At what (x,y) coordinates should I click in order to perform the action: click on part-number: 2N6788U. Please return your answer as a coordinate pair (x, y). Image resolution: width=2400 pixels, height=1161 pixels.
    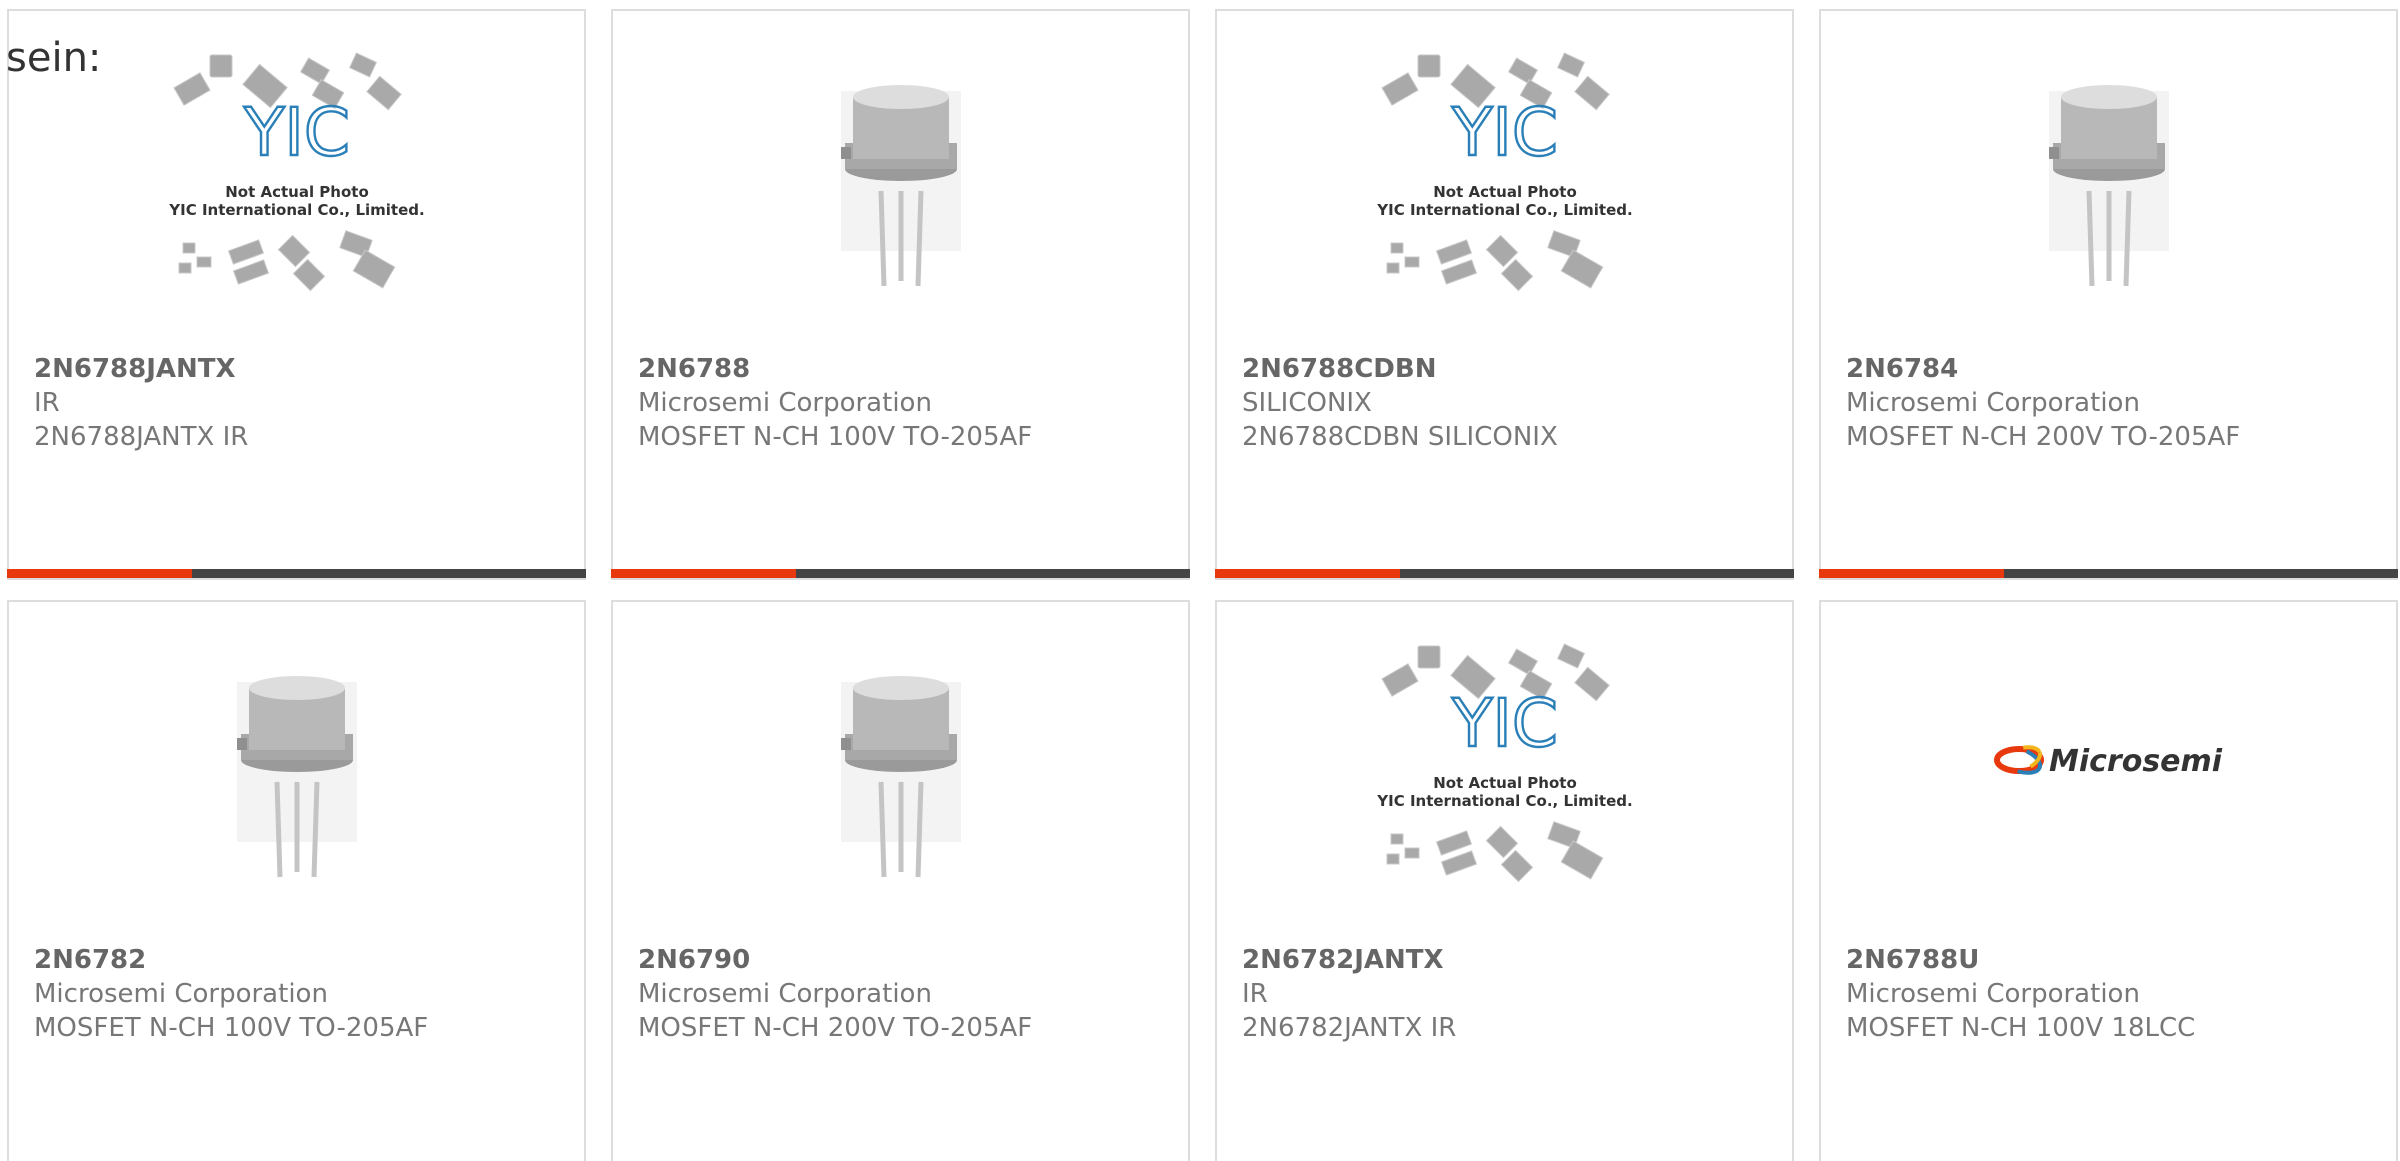
    Looking at the image, I should click on (2115, 960).